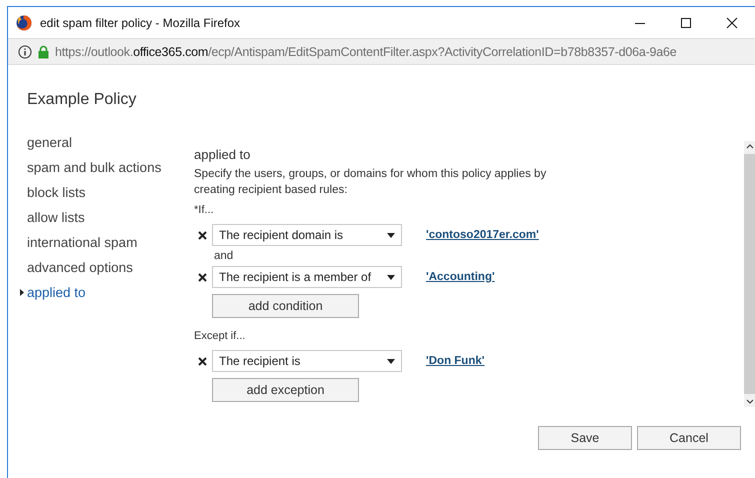 The width and height of the screenshot is (755, 478). I want to click on add-button: add exception, so click(285, 390).